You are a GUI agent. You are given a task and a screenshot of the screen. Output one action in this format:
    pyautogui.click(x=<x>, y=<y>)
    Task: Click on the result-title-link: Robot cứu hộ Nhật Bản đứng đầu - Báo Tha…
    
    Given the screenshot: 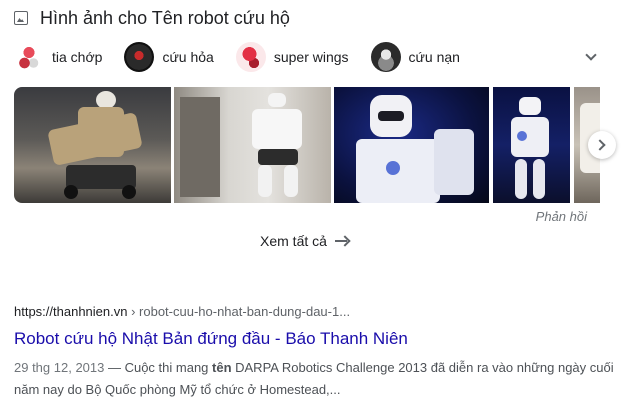 What is the action you would take?
    pyautogui.click(x=314, y=339)
    